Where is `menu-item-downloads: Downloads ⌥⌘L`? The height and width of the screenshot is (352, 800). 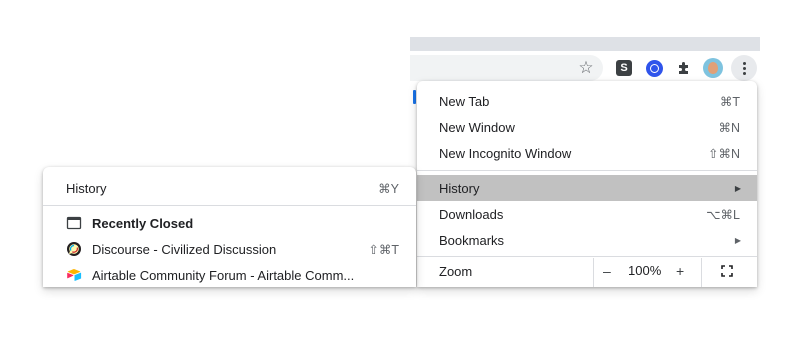 menu-item-downloads: Downloads ⌥⌘L is located at coordinates (587, 214).